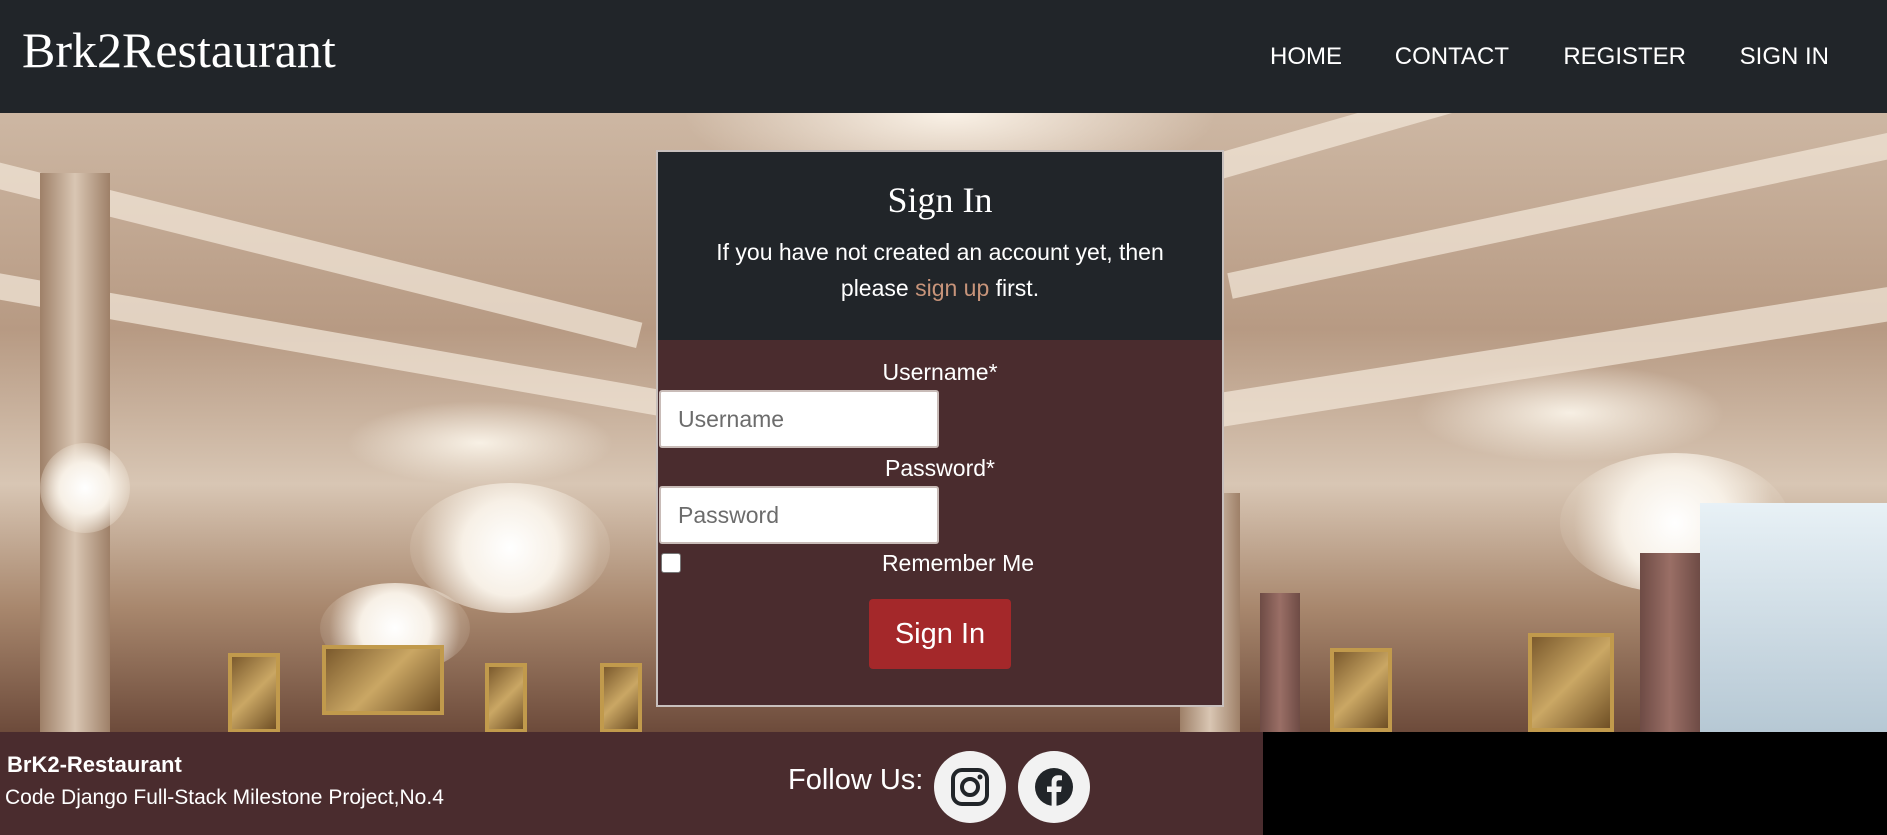 This screenshot has height=835, width=1887. What do you see at coordinates (1793, 617) in the screenshot?
I see `window` at bounding box center [1793, 617].